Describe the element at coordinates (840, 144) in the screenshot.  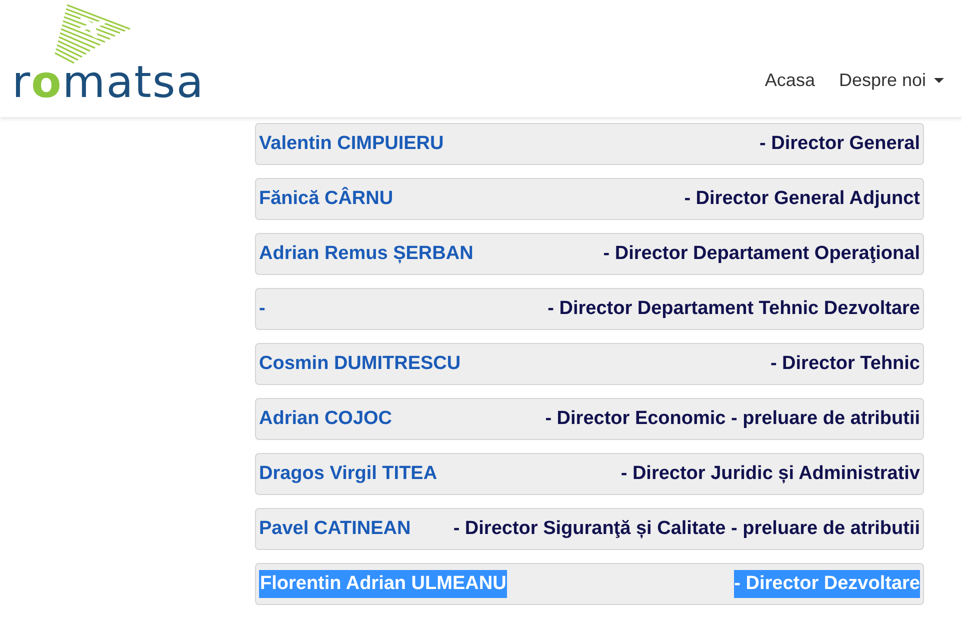
I see `person-role: - Director General` at that location.